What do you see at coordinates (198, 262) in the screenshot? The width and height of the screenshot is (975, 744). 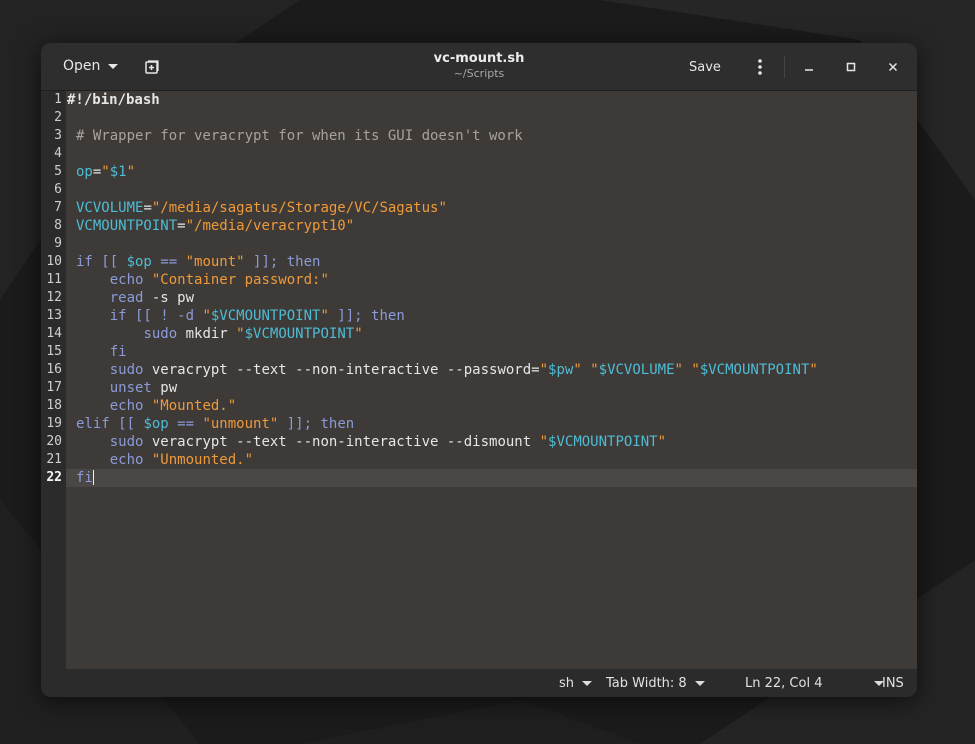 I see `code-line: if [[ $op == "mount" ]]; then` at bounding box center [198, 262].